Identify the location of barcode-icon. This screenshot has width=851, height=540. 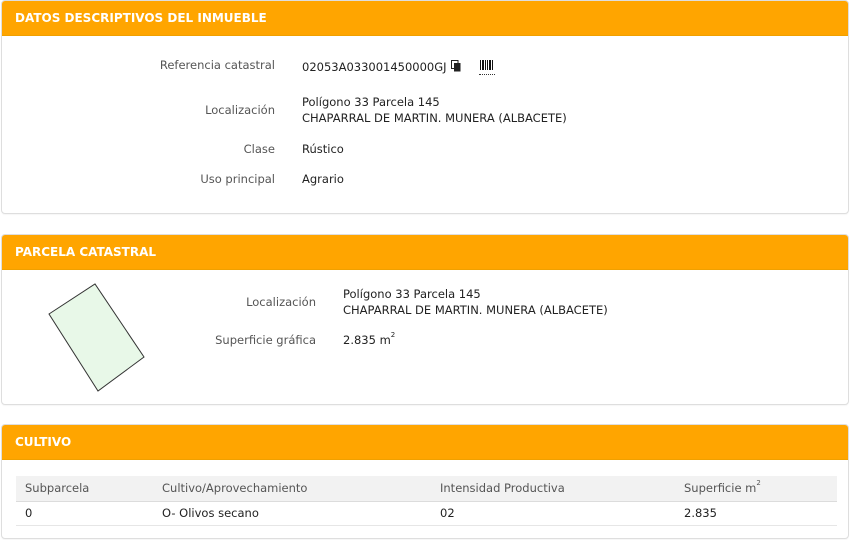
(486, 67).